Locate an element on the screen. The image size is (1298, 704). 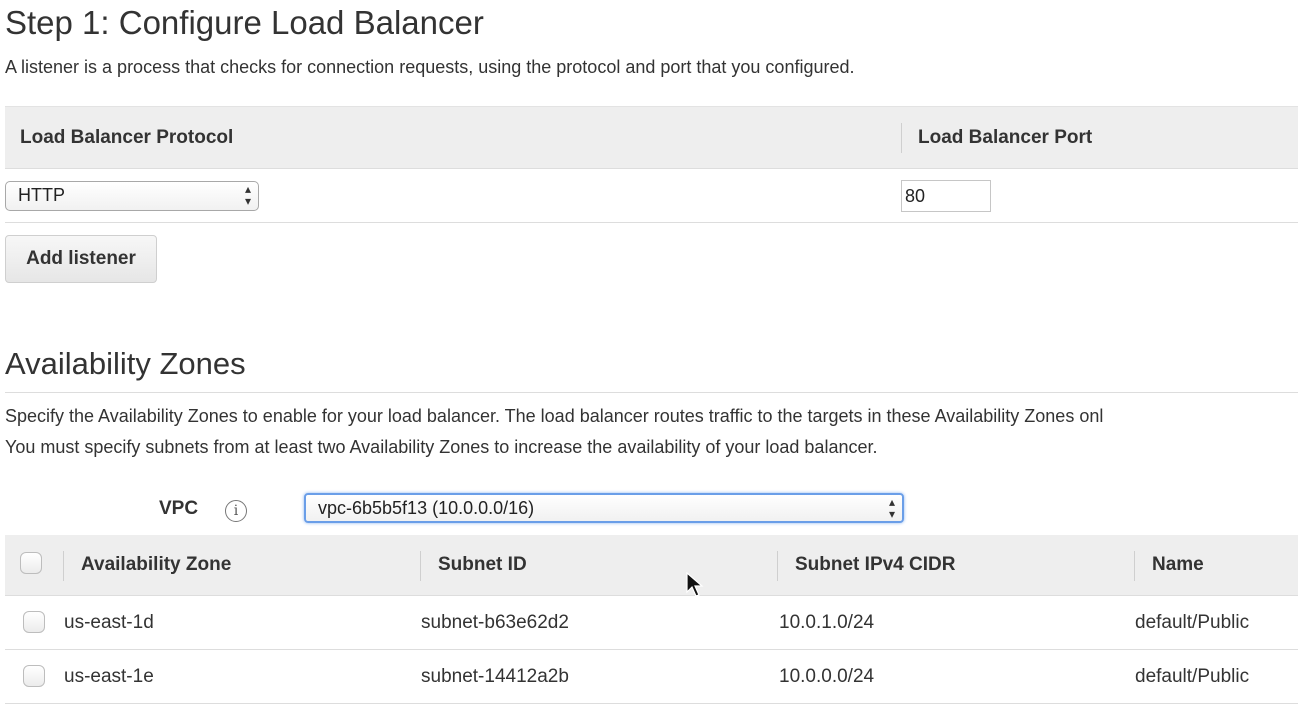
column-header-subnet-id: Subnet ID is located at coordinates (482, 564).